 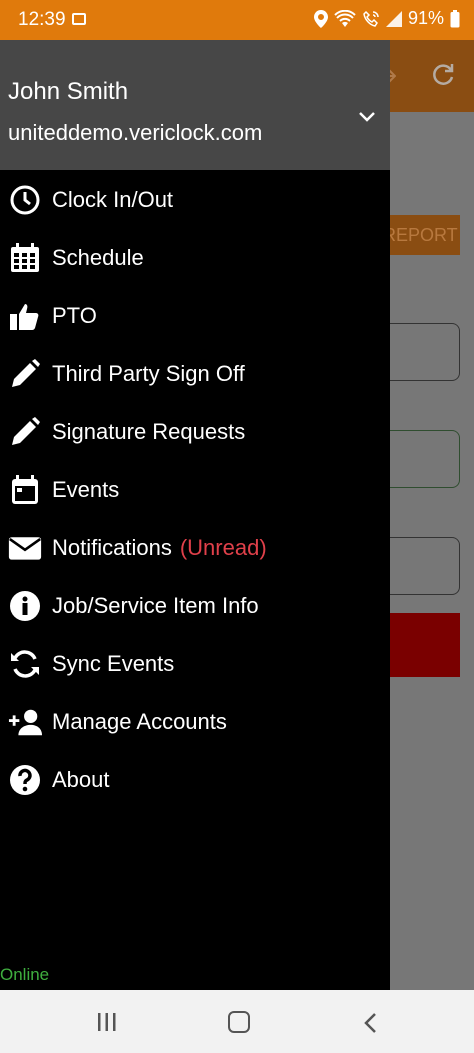 I want to click on add-person-icon, so click(x=25, y=722).